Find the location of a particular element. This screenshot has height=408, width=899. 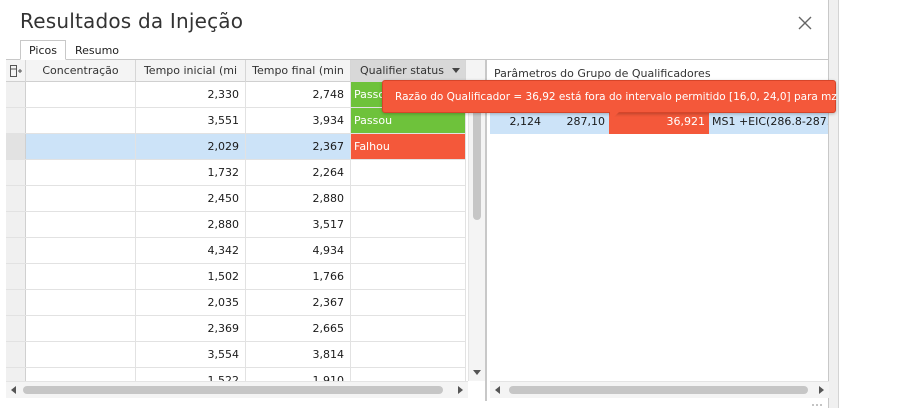

cell-tempo-final: 4,934 is located at coordinates (298, 250).